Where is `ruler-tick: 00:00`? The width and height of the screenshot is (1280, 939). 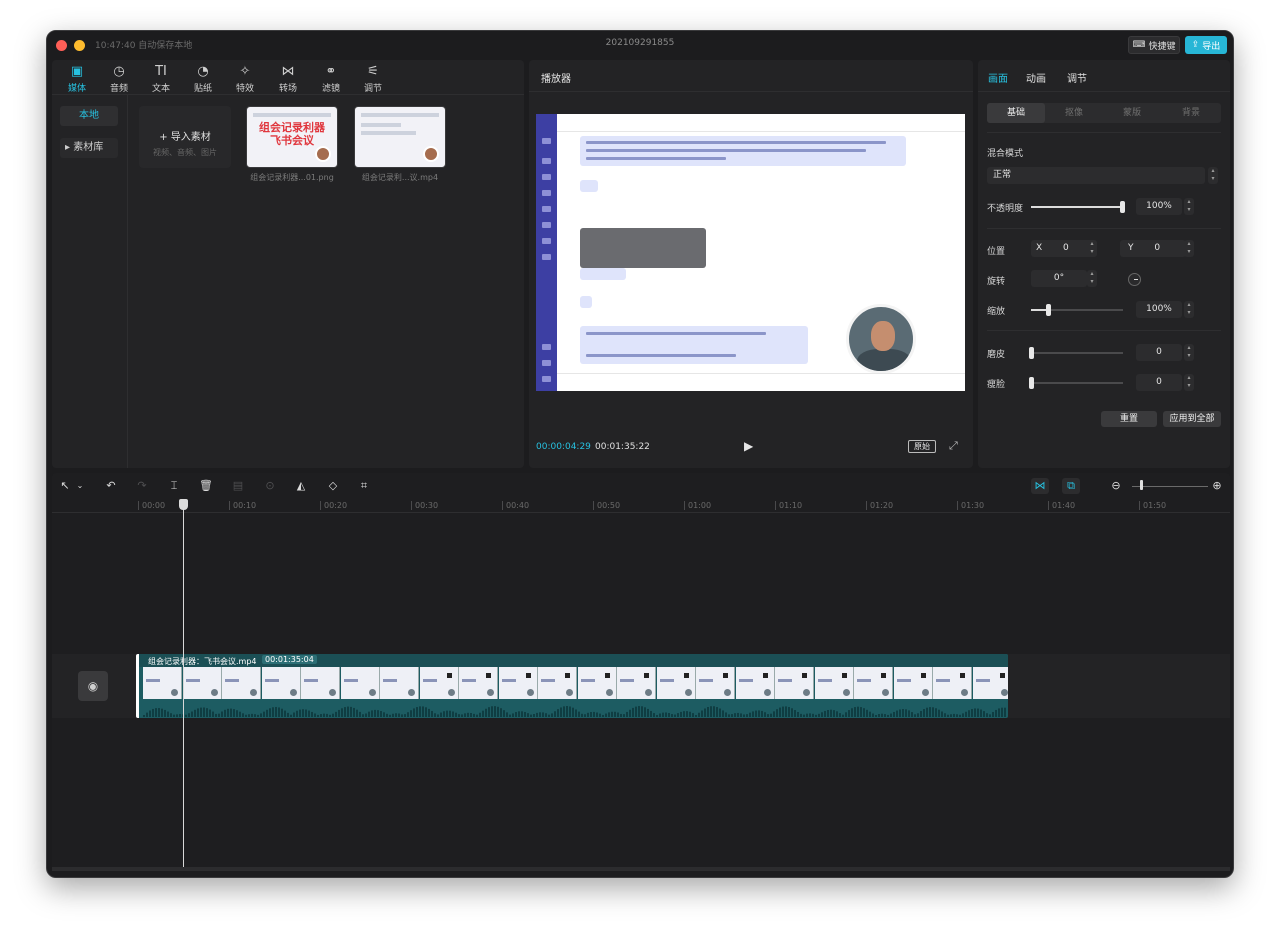 ruler-tick: 00:00 is located at coordinates (151, 505).